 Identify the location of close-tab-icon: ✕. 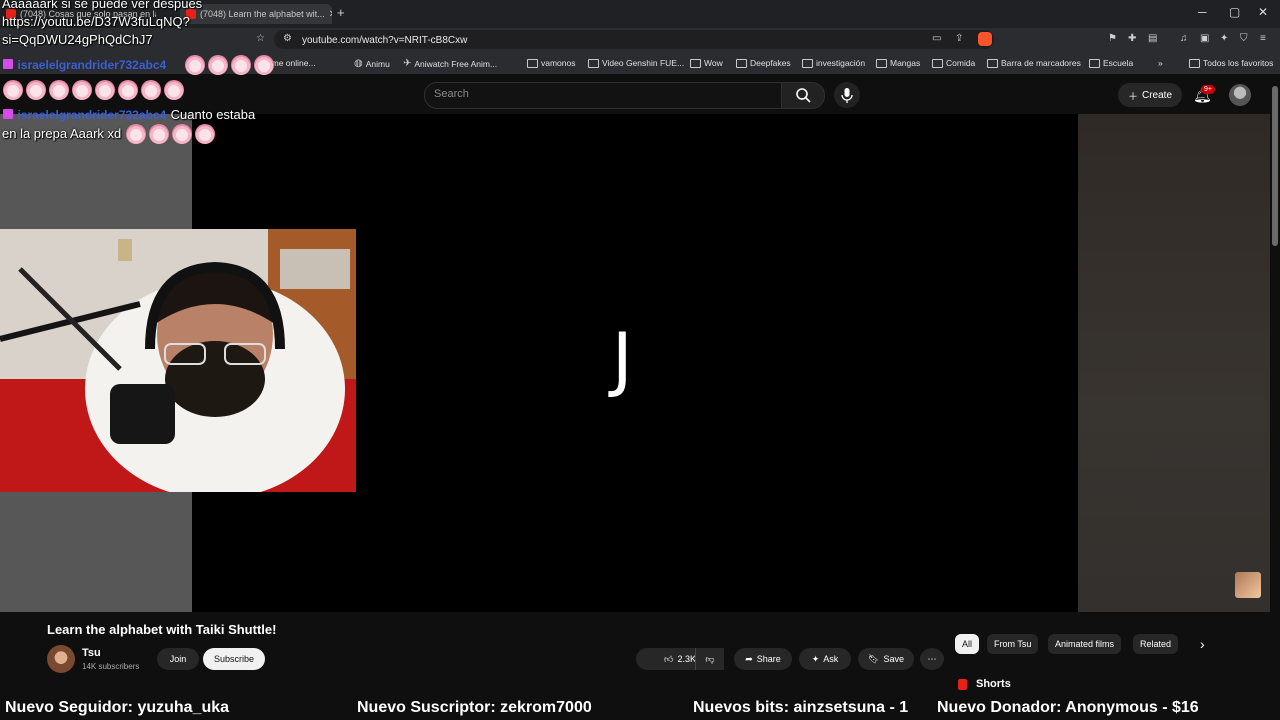
(330, 14).